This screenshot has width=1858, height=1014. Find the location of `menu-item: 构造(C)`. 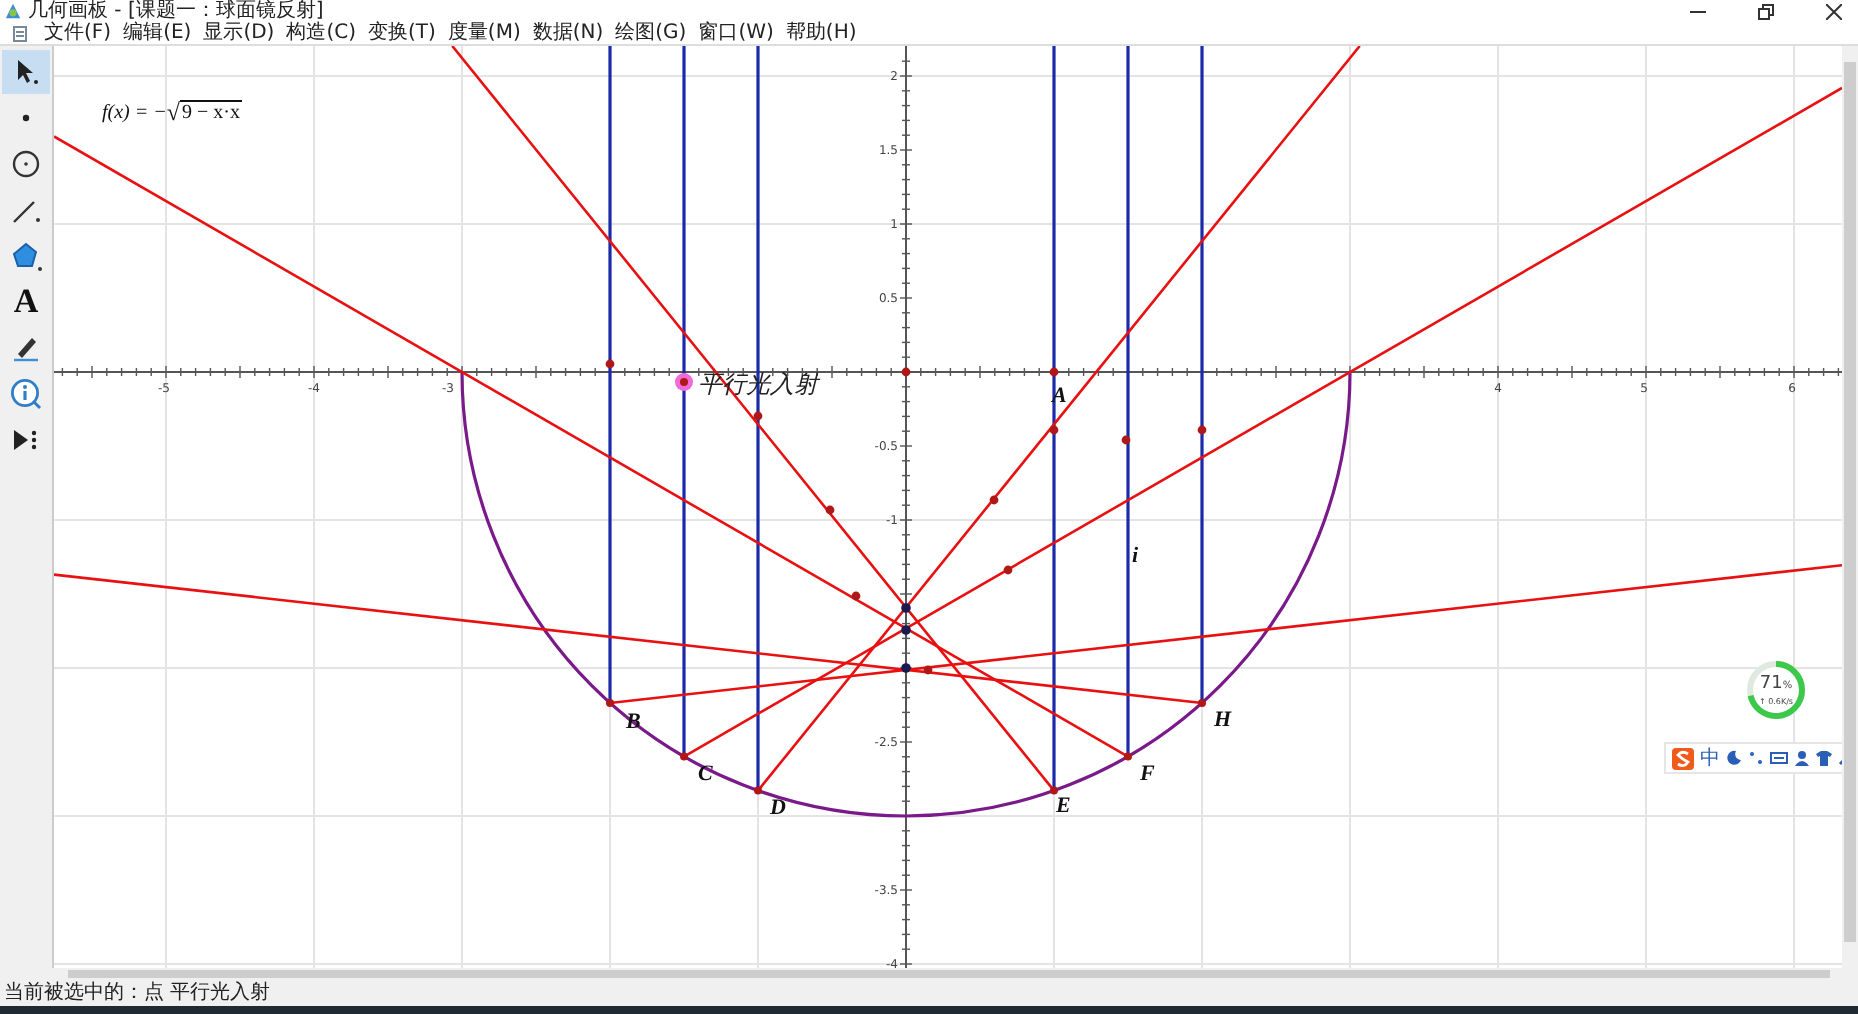

menu-item: 构造(C) is located at coordinates (321, 33).